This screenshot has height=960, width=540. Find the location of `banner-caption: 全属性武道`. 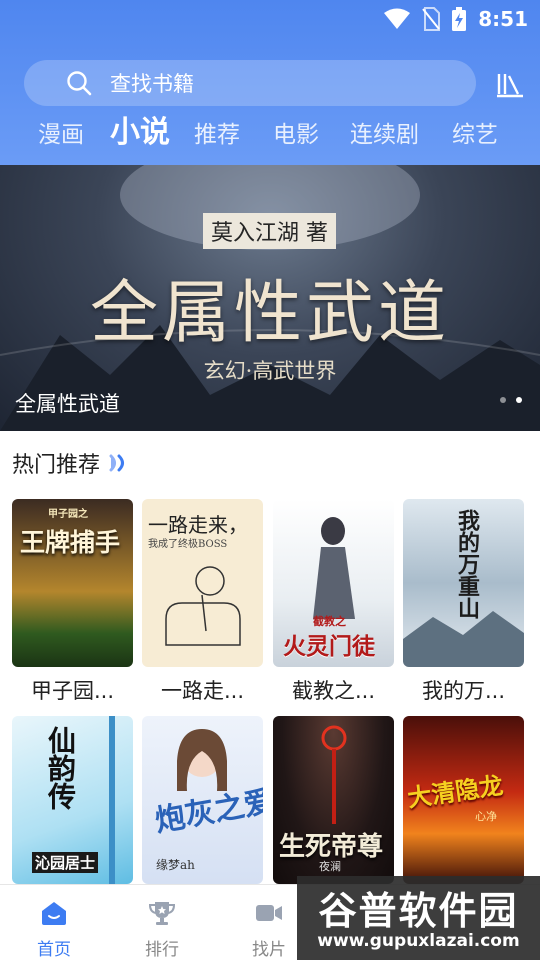

banner-caption: 全属性武道 is located at coordinates (67, 404).